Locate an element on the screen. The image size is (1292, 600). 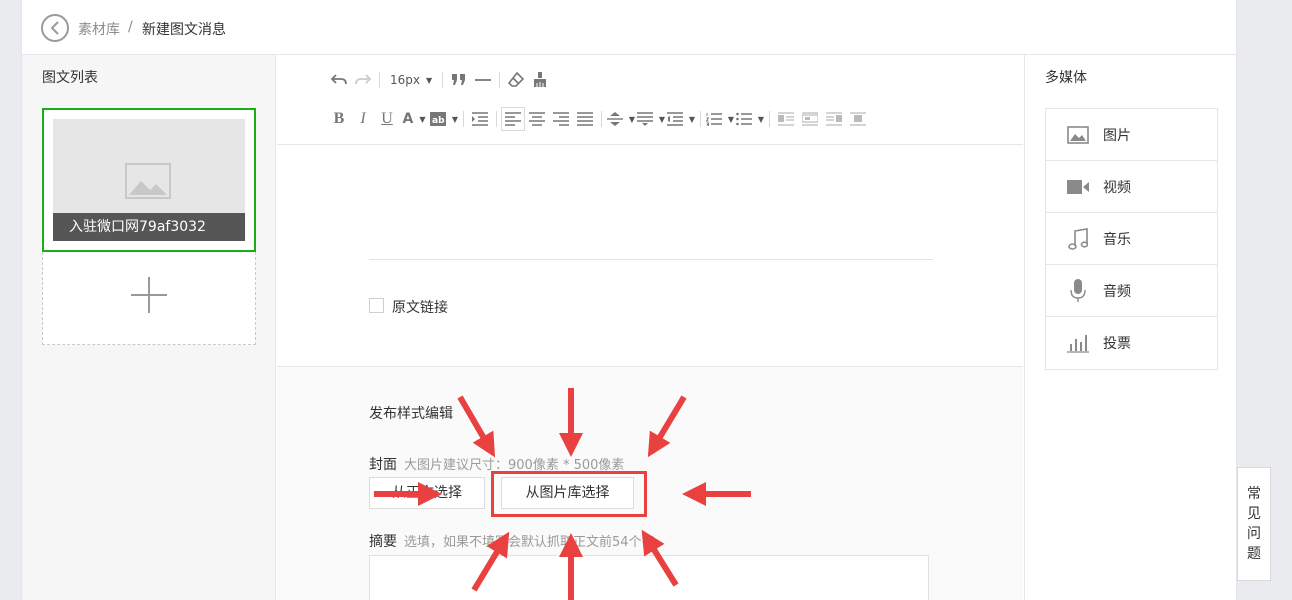
blockquote-icon is located at coordinates (459, 80).